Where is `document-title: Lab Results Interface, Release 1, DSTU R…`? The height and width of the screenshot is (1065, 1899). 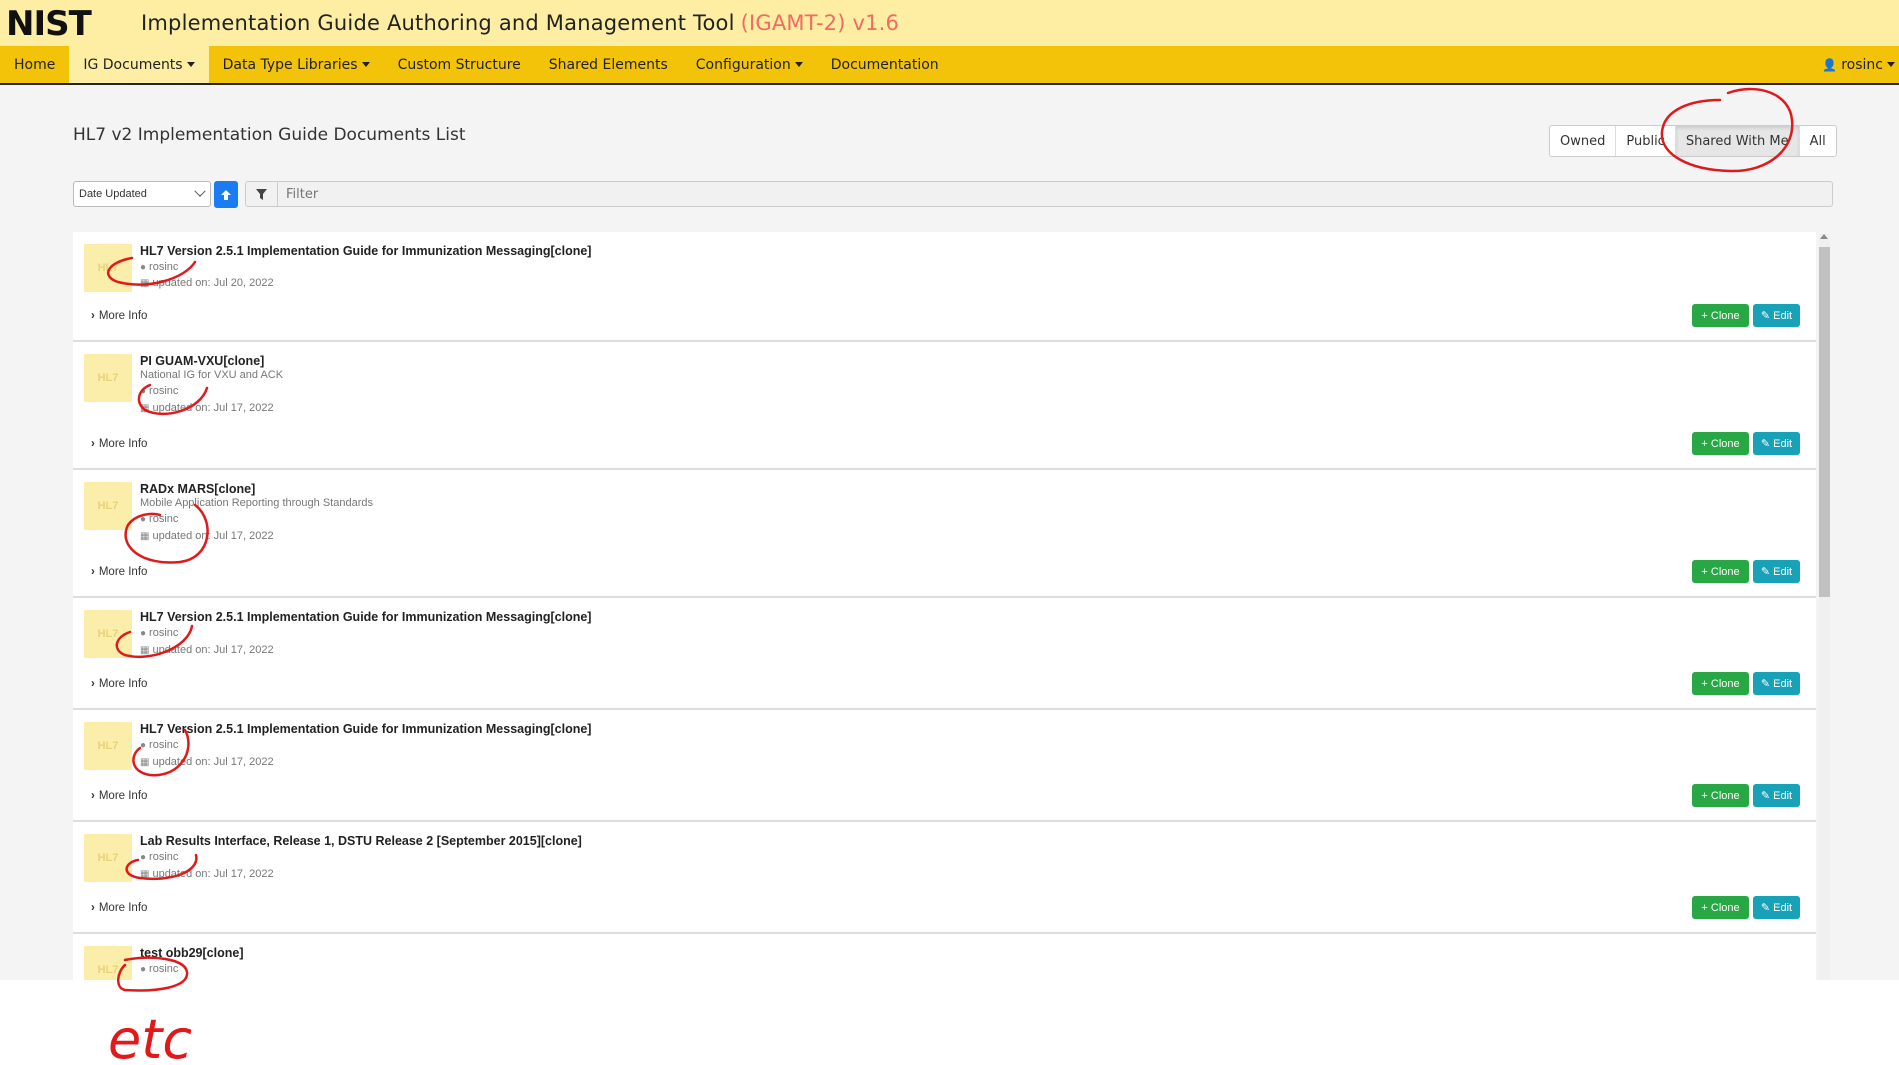
document-title: Lab Results Interface, Release 1, DSTU R… is located at coordinates (361, 841).